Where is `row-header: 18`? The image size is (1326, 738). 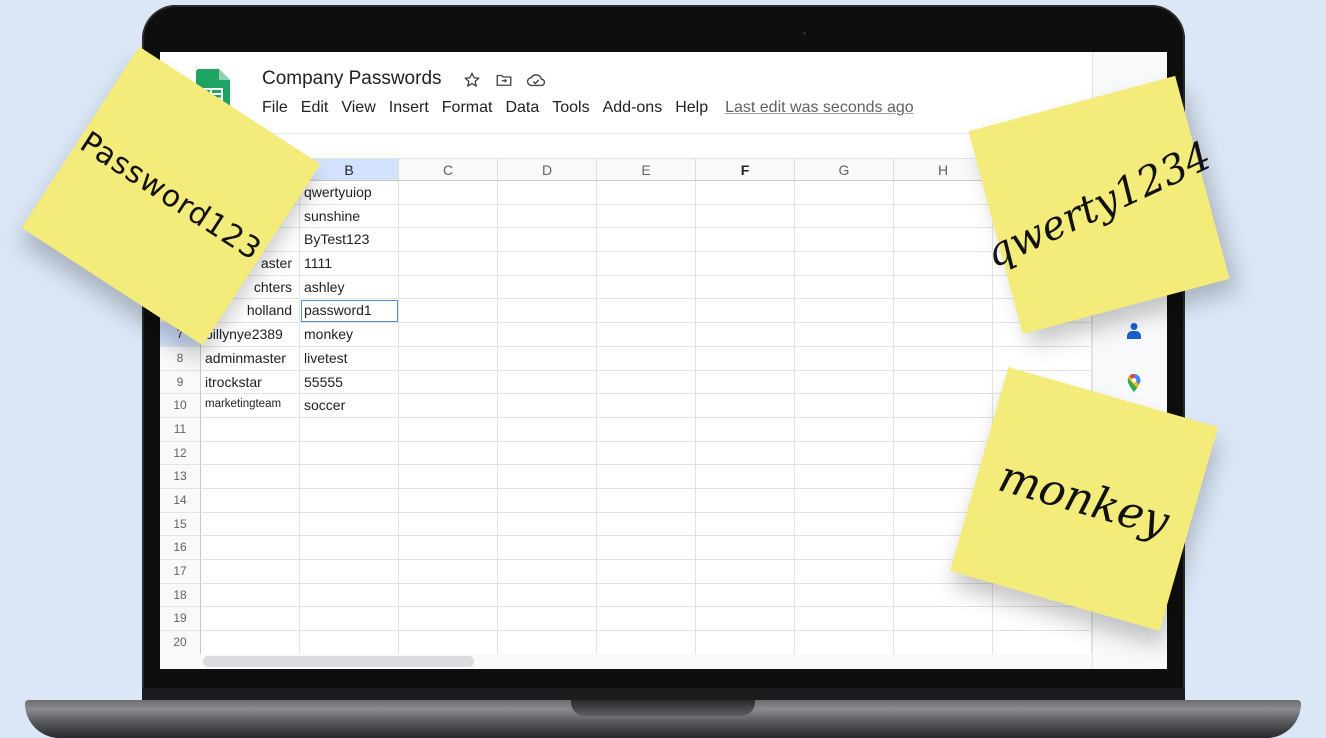 row-header: 18 is located at coordinates (180, 595).